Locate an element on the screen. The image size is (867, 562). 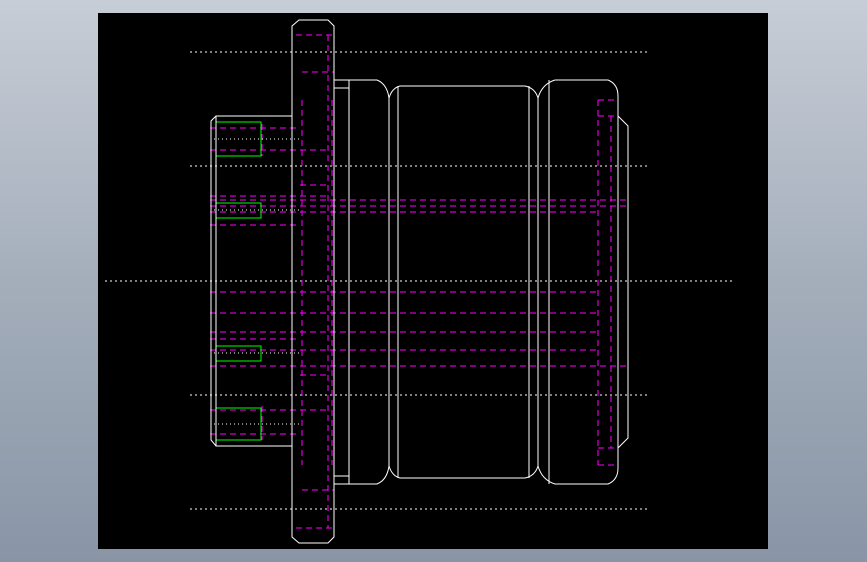
hub-neck is located at coordinates (362, 282).